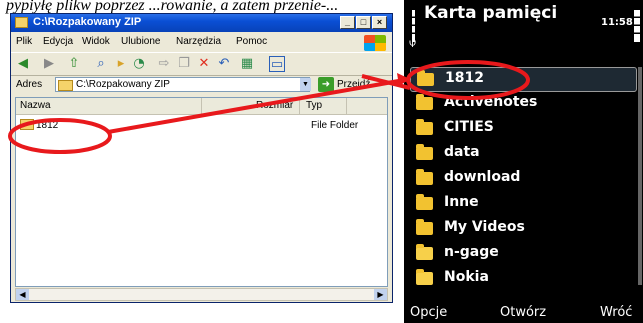  What do you see at coordinates (640, 176) in the screenshot?
I see `phone-scrollbar` at bounding box center [640, 176].